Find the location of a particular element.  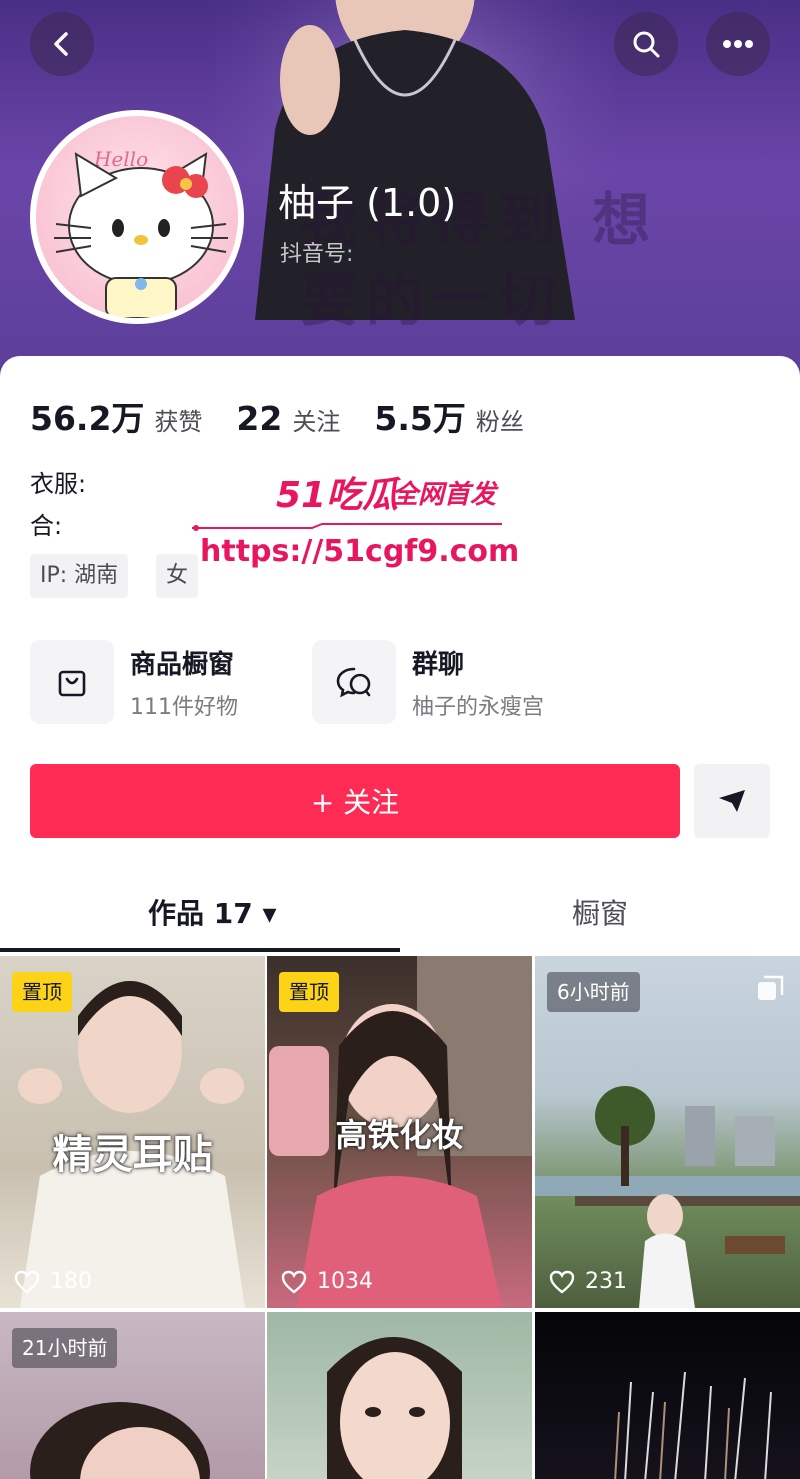

followers-count: 5.5万 is located at coordinates (419, 416).